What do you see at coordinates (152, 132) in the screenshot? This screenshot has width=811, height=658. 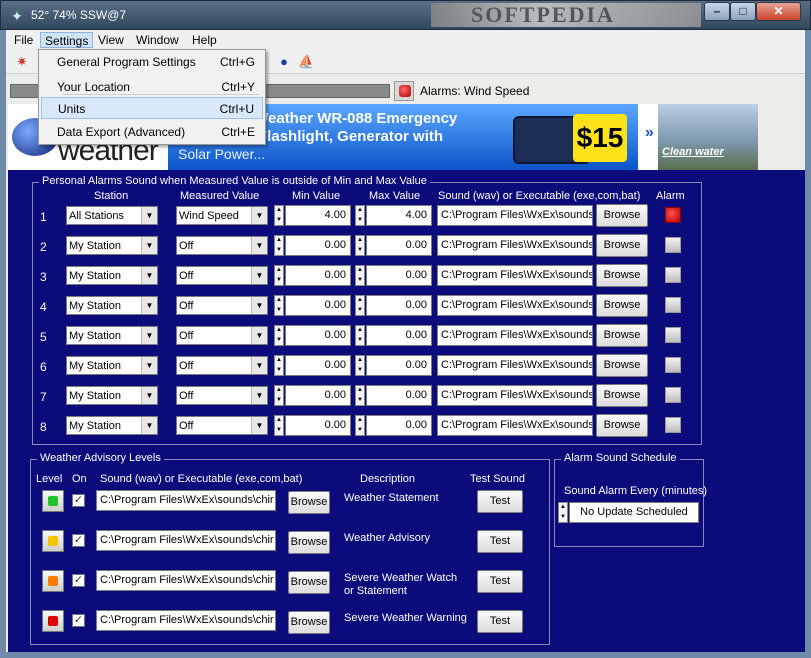 I see `menu-item-data-export: Data Export (Advanced) Ctrl+E` at bounding box center [152, 132].